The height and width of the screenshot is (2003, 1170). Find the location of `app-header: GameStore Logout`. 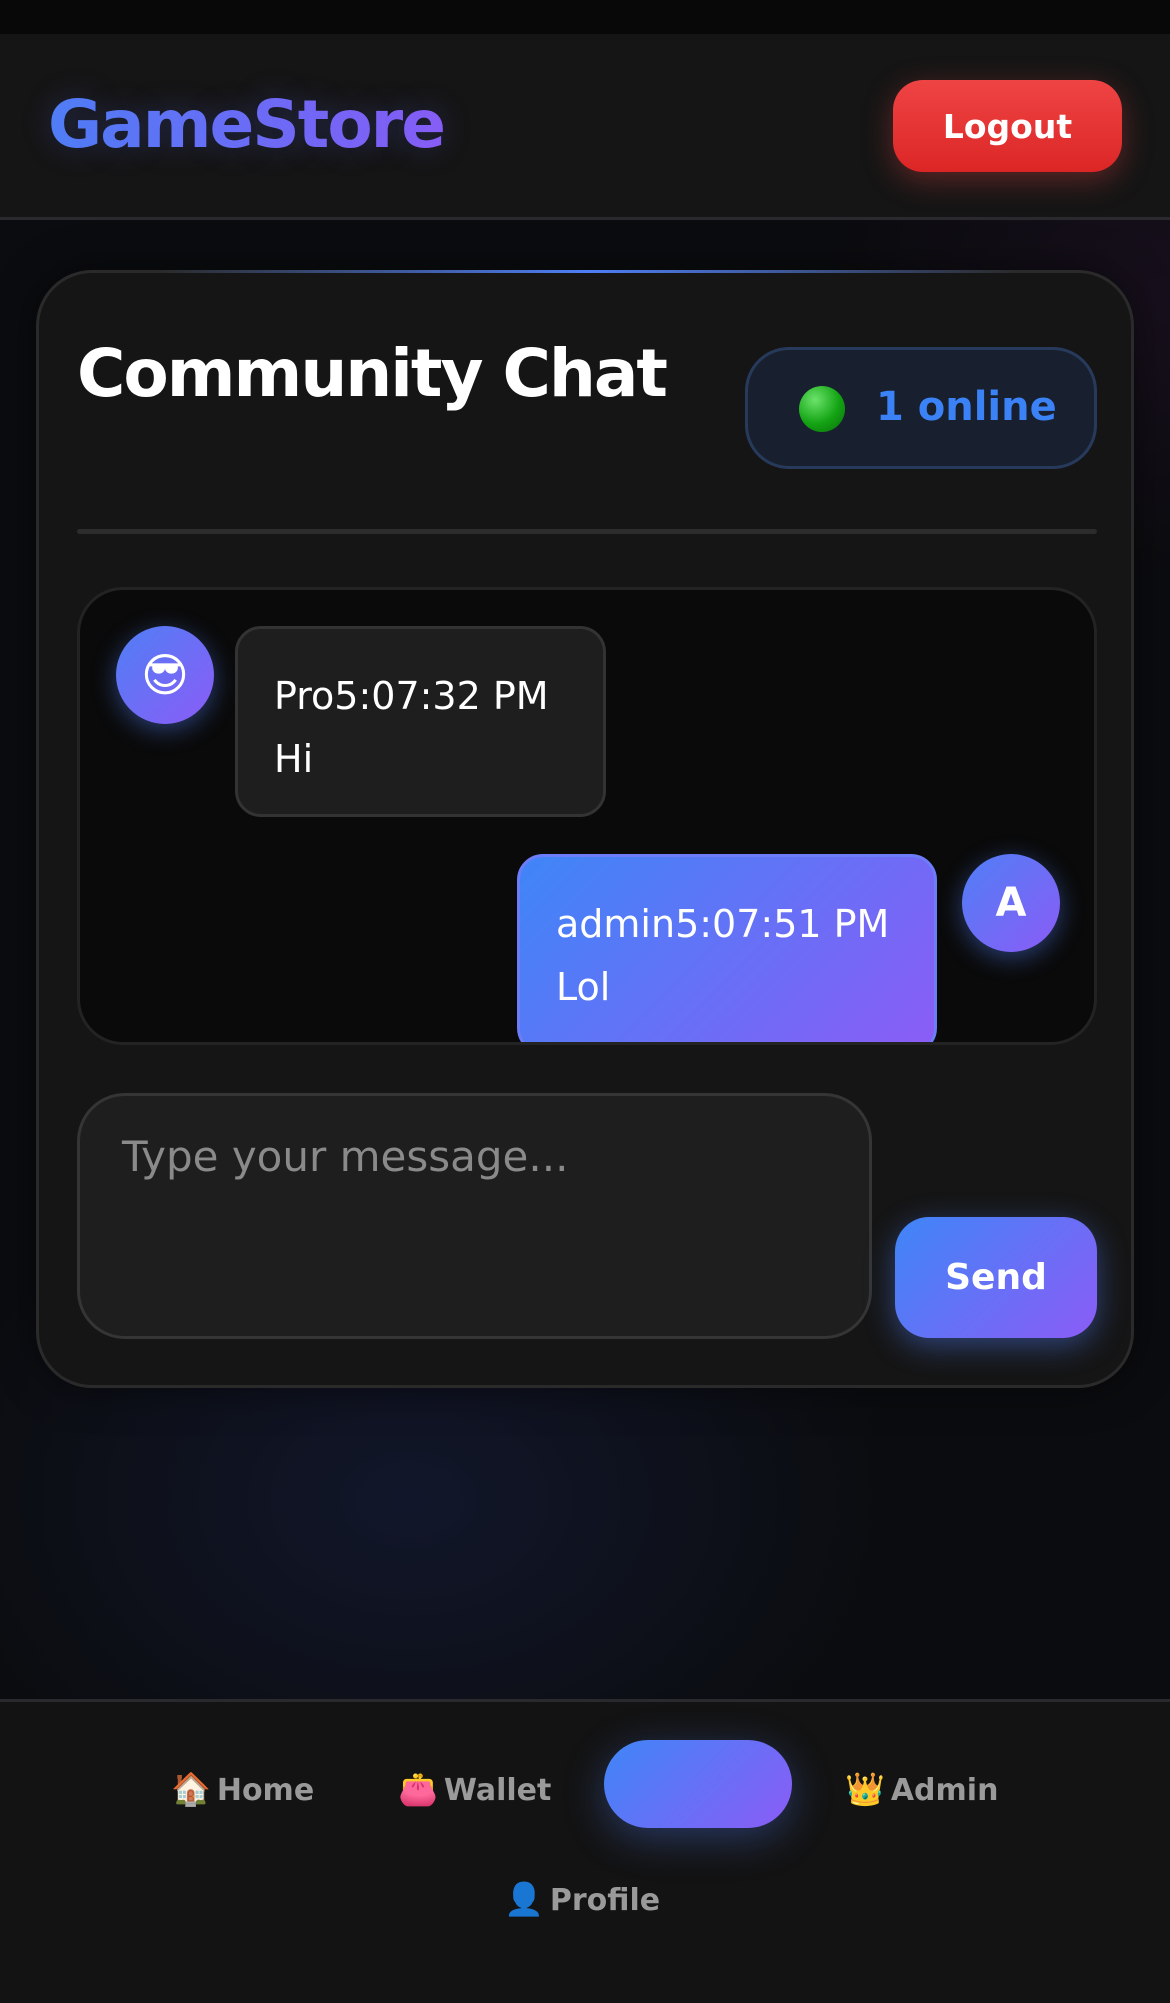

app-header: GameStore Logout is located at coordinates (585, 127).